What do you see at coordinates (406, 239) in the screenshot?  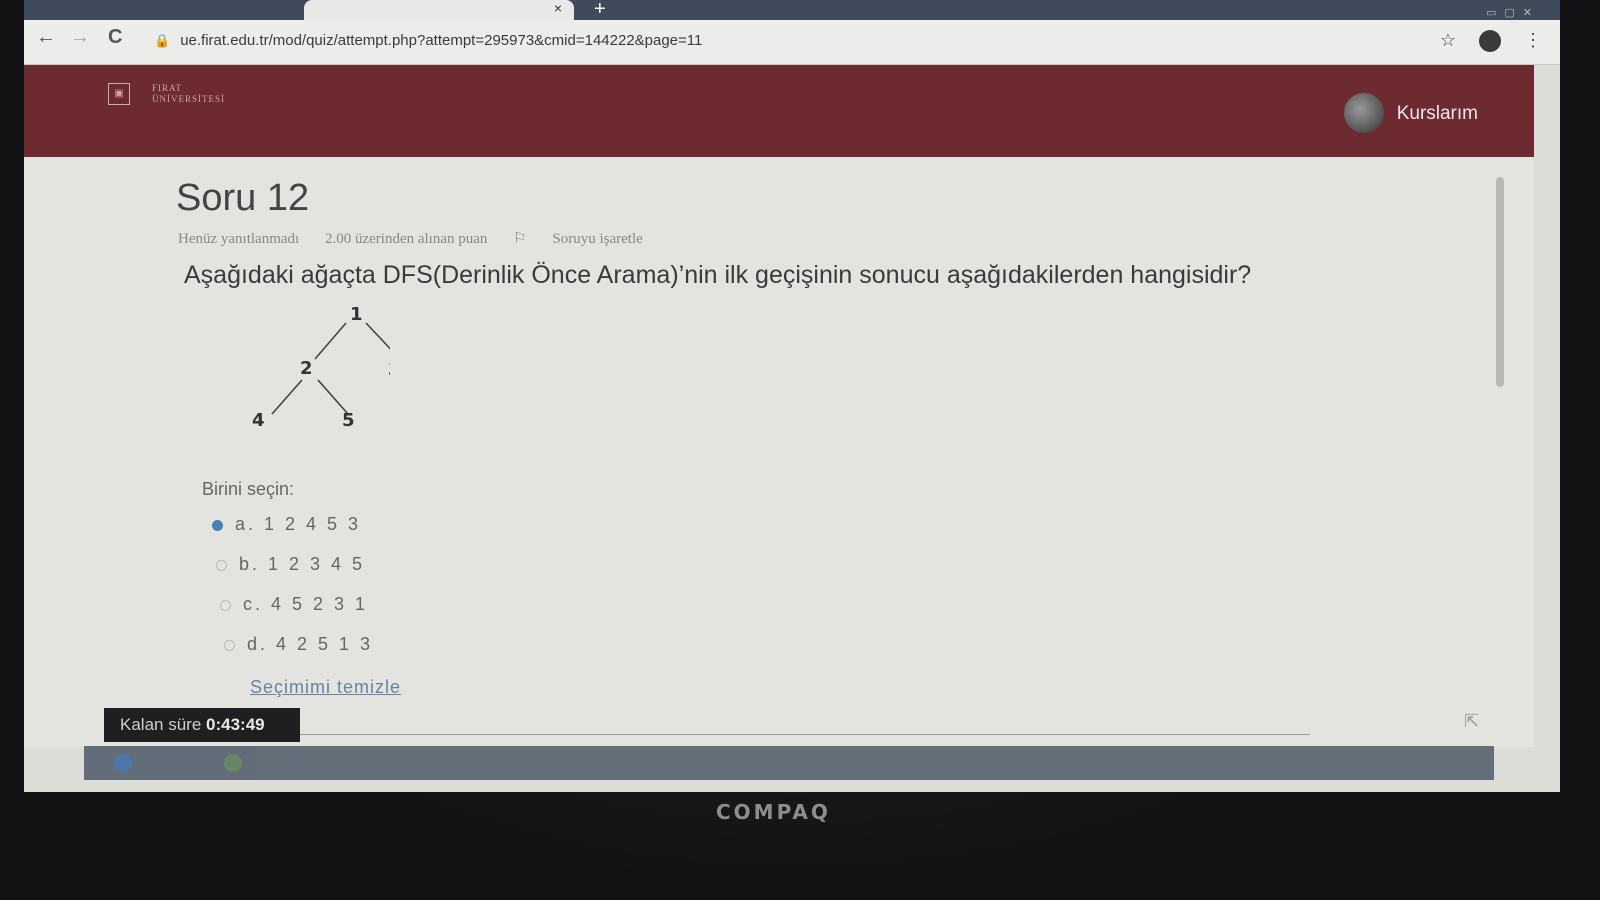 I see `question-points: 2.00 üzerinden alınan puan` at bounding box center [406, 239].